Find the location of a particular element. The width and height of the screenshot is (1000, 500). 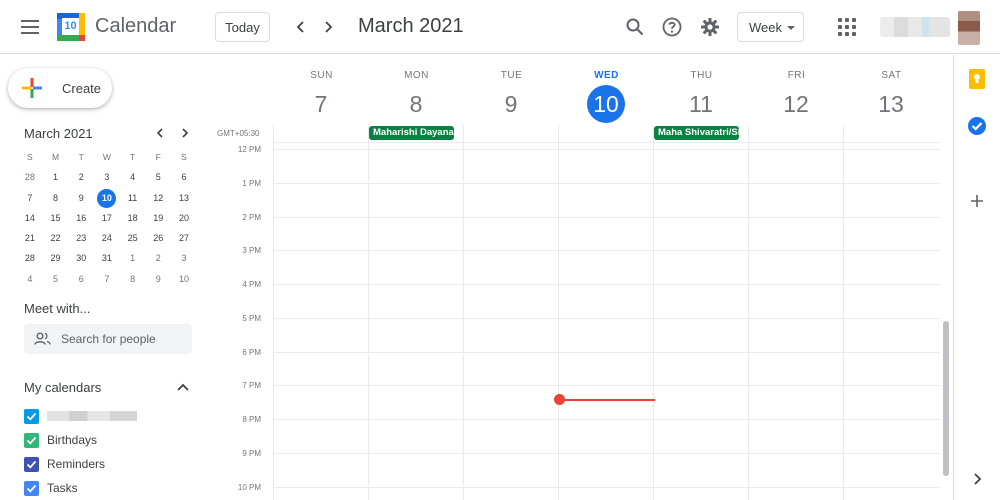

mini-day: 30 is located at coordinates (81, 258).